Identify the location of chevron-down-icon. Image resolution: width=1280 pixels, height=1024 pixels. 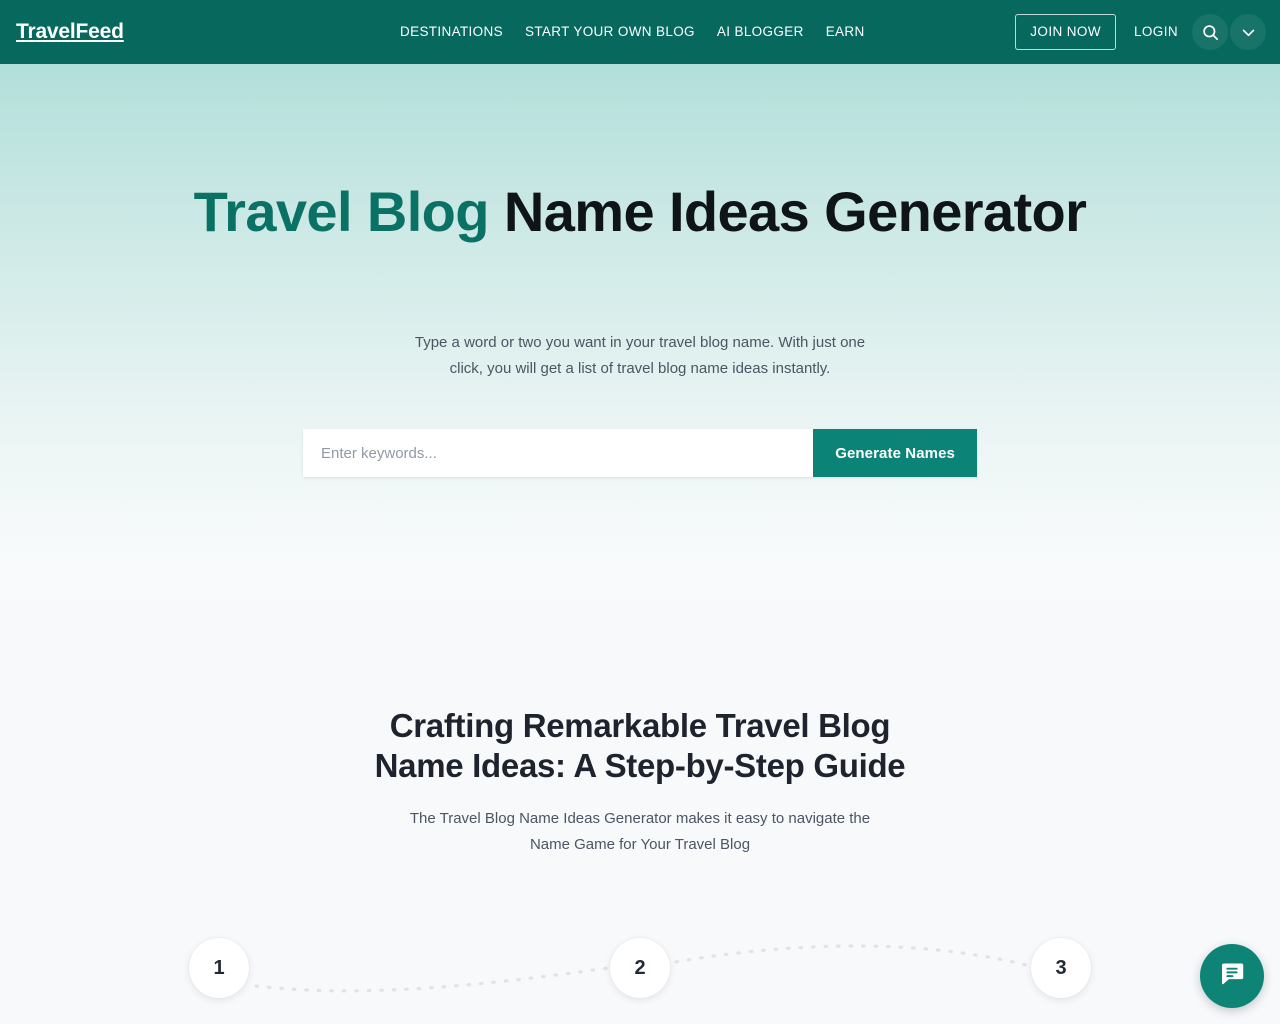
(1248, 32).